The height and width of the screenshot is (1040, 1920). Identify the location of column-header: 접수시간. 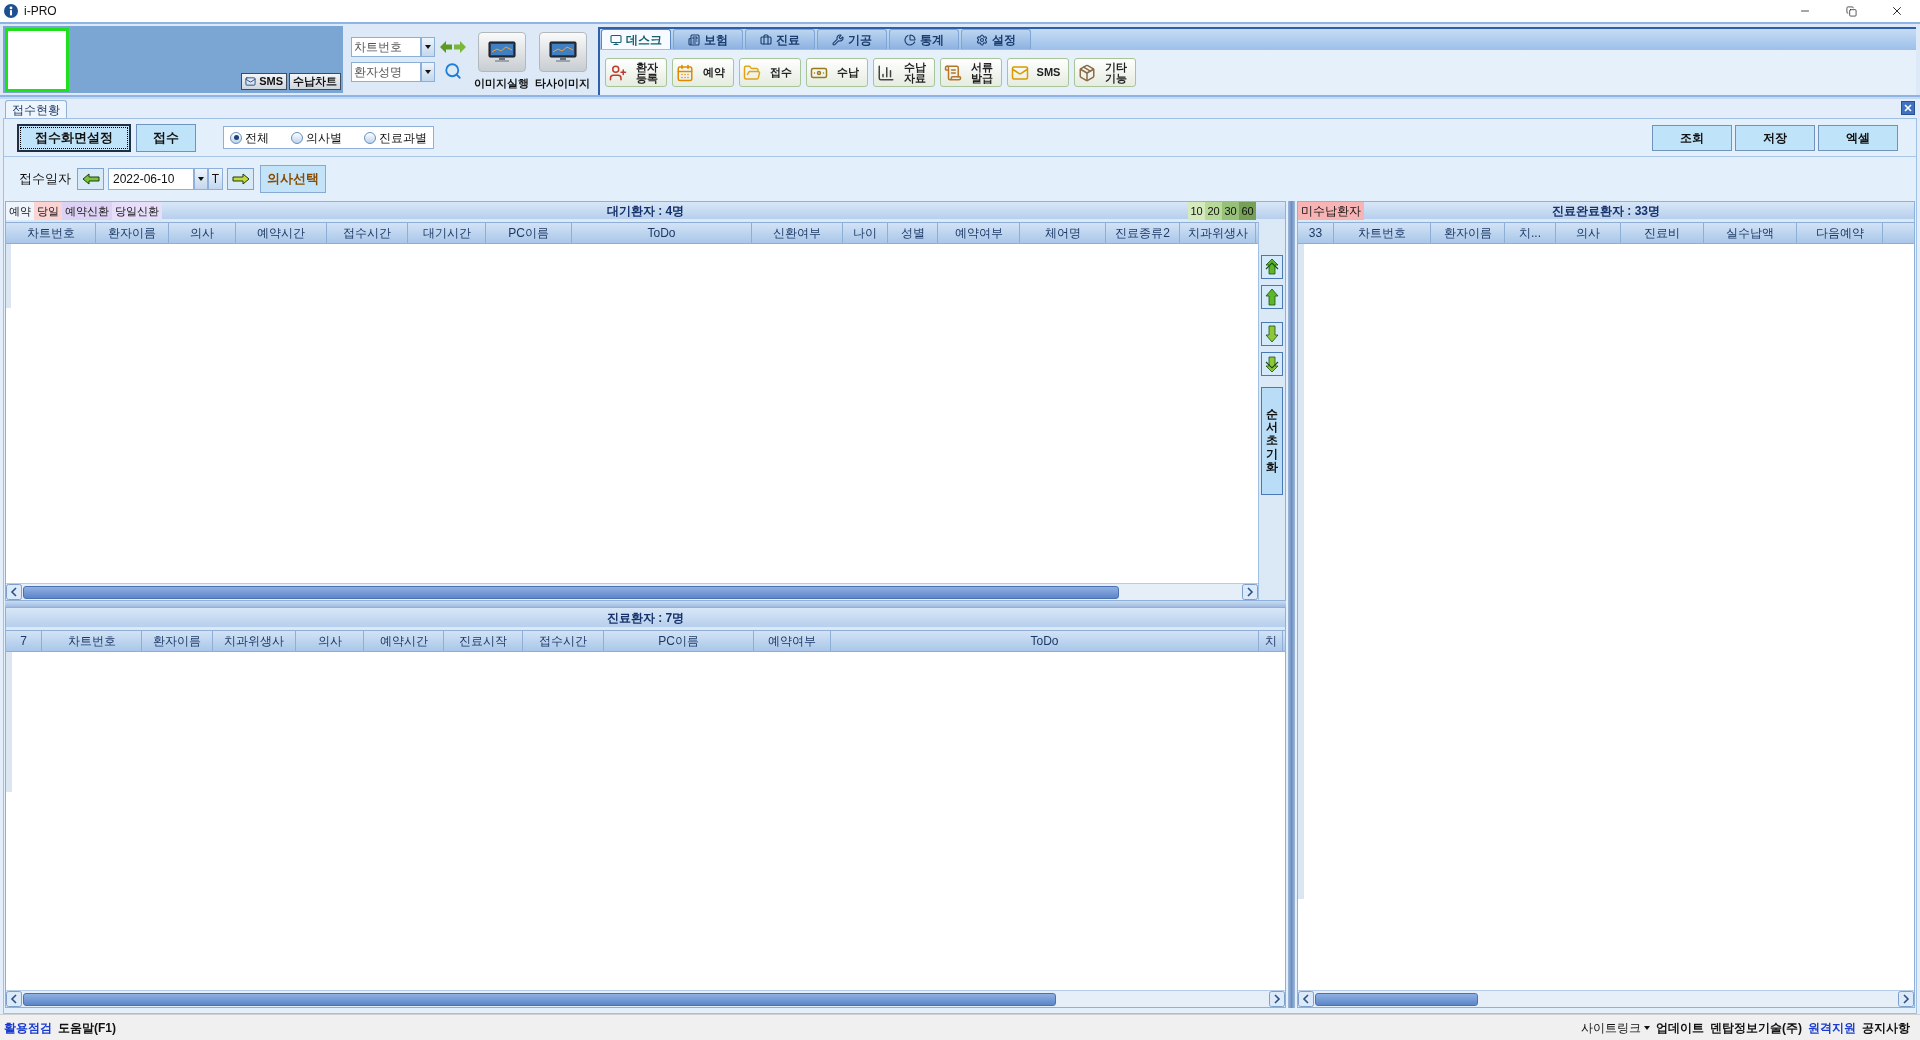
(367, 233).